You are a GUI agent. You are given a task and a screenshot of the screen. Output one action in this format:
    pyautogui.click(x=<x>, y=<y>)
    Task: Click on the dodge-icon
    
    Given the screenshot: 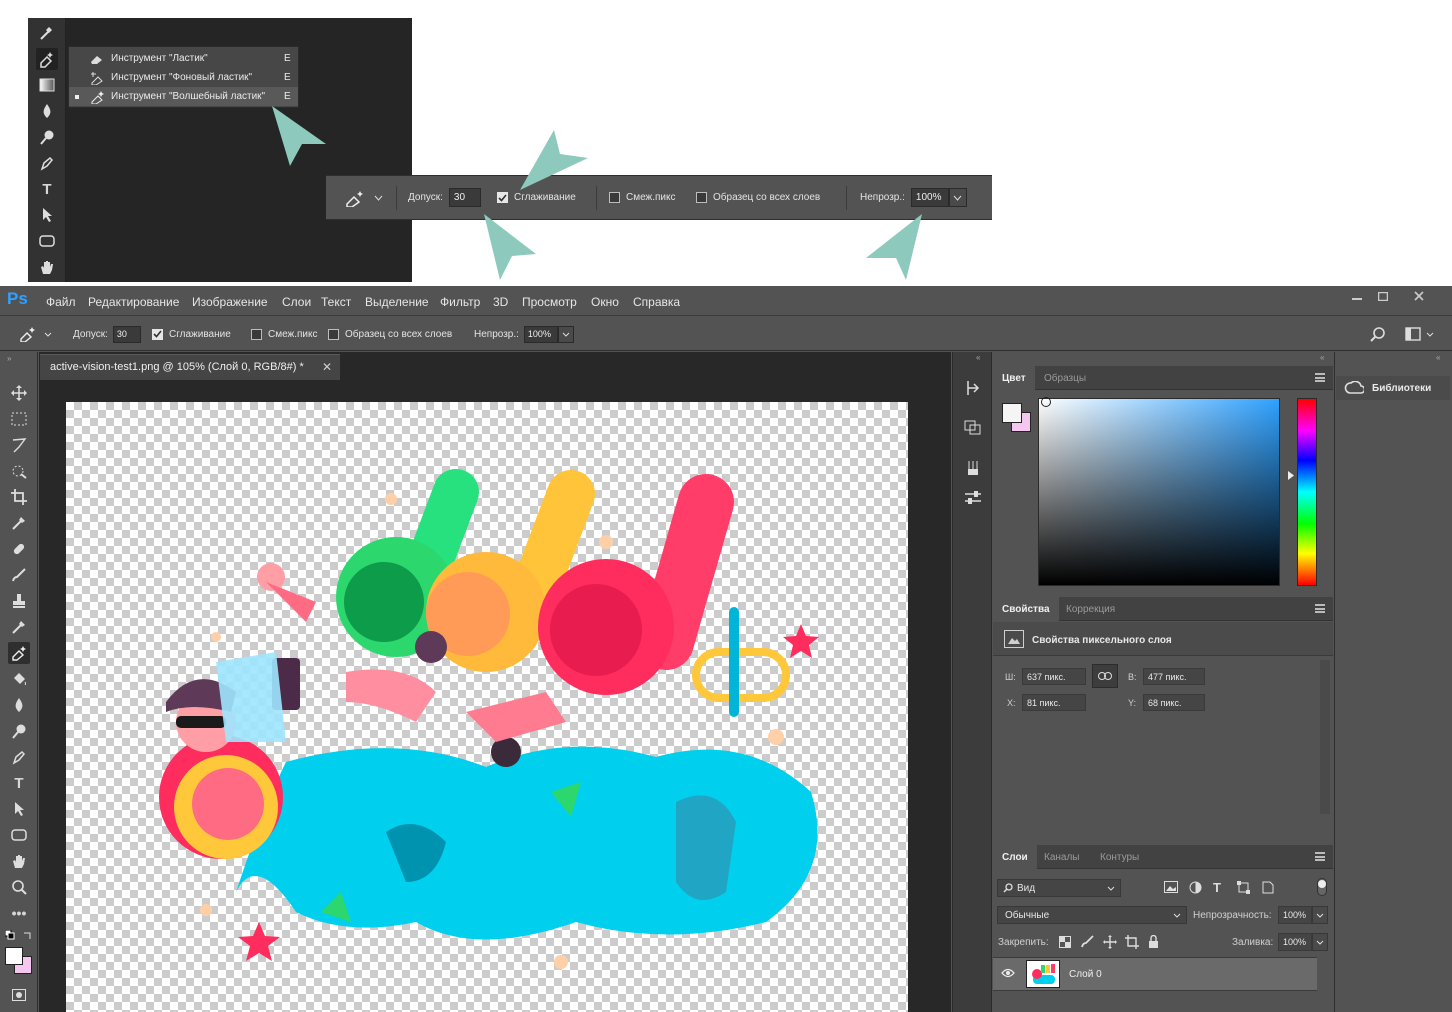 What is the action you would take?
    pyautogui.click(x=19, y=731)
    